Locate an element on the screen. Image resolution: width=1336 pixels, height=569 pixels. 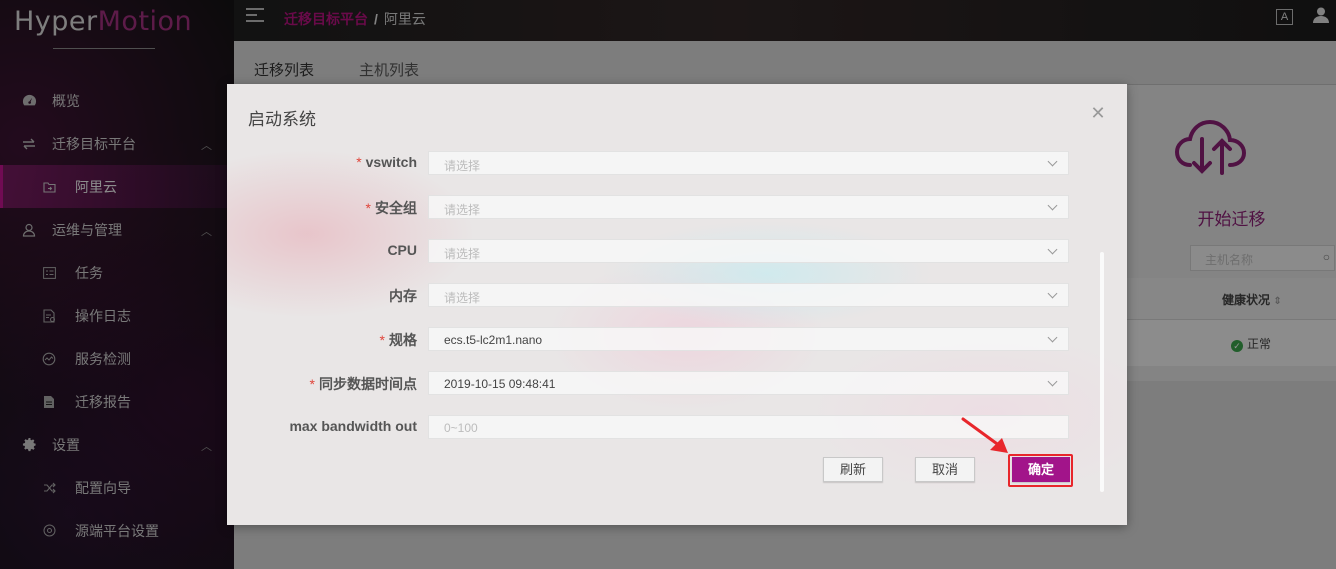
field-security-group: * 安全组 请选择 is located at coordinates (677, 208).